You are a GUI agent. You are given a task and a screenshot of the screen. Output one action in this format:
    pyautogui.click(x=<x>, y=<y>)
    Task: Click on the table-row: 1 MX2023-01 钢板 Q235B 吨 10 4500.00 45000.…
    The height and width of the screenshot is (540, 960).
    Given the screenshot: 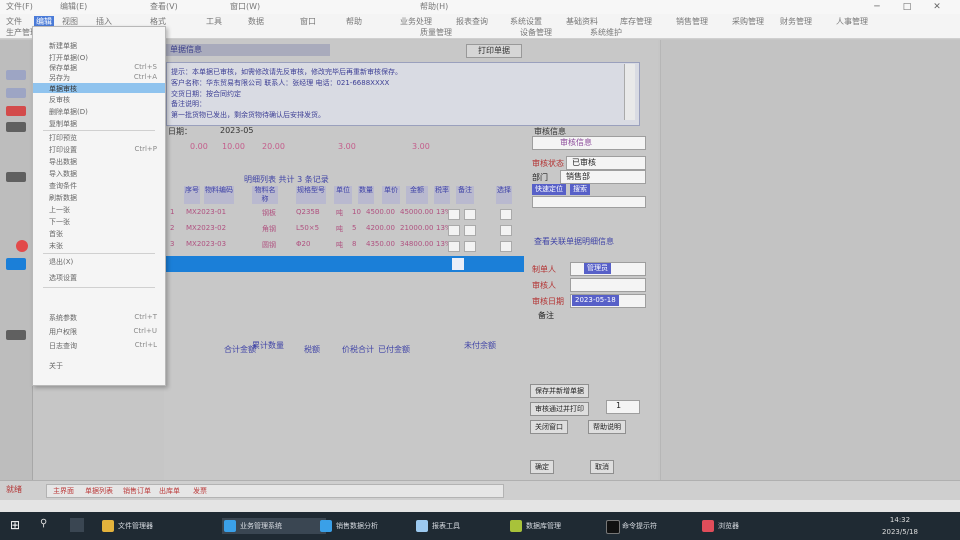 What is the action you would take?
    pyautogui.click(x=345, y=214)
    